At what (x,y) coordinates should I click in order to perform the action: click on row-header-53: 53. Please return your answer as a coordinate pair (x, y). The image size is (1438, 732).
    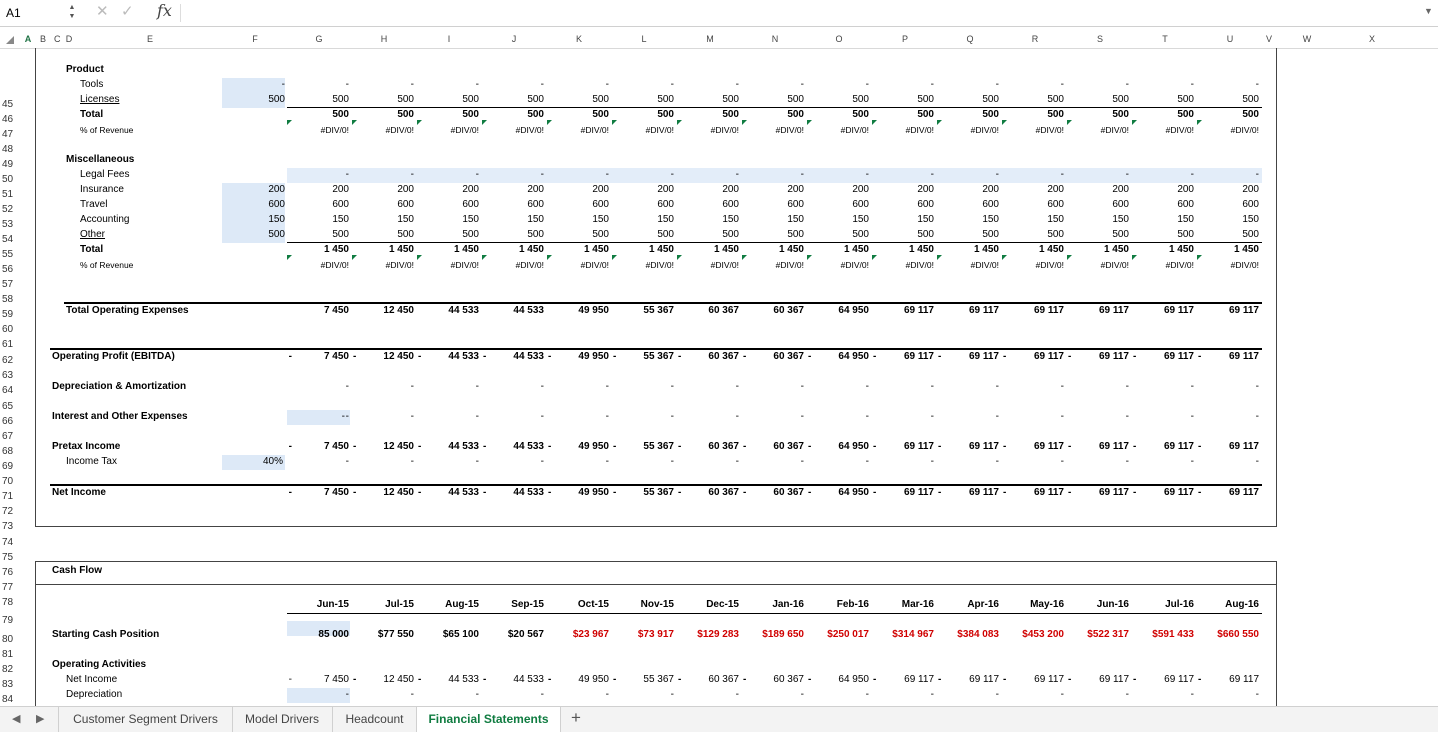
    Looking at the image, I should click on (11, 224).